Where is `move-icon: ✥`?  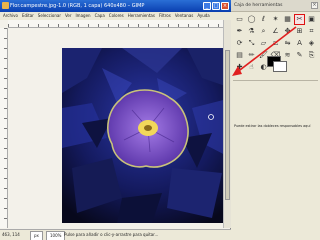 move-icon: ✥ is located at coordinates (287, 31).